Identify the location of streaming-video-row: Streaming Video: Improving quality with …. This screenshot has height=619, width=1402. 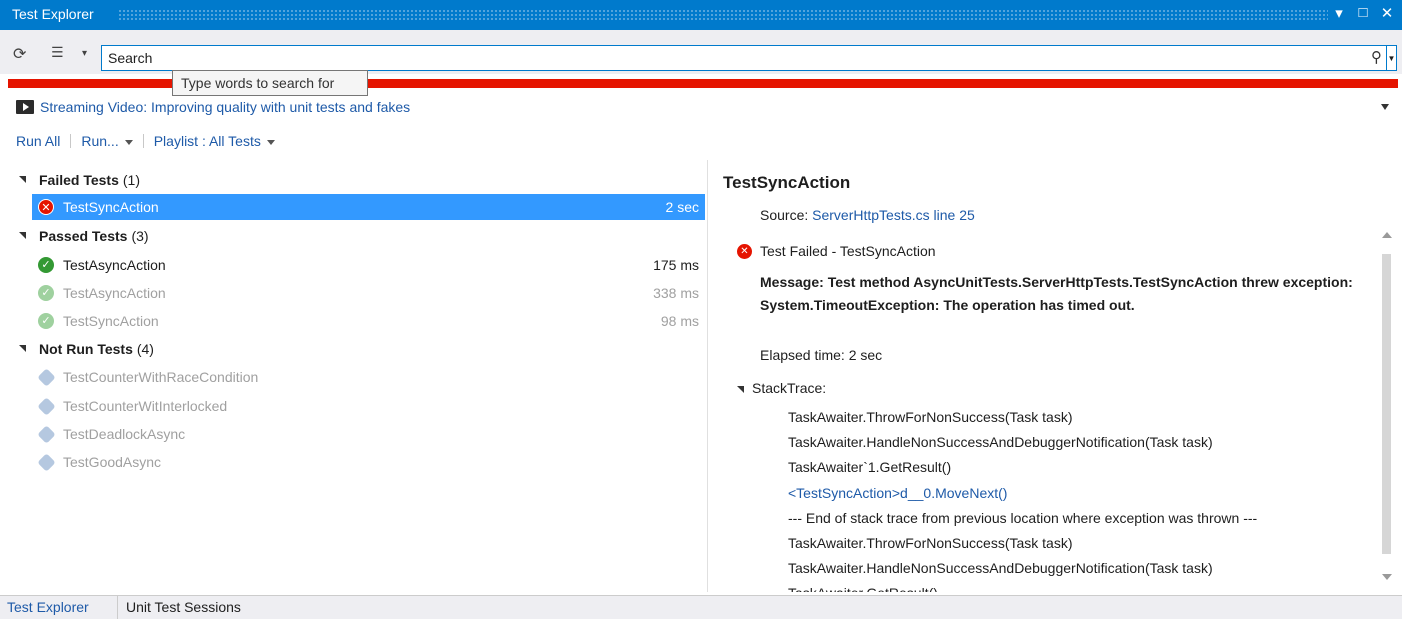
(213, 107).